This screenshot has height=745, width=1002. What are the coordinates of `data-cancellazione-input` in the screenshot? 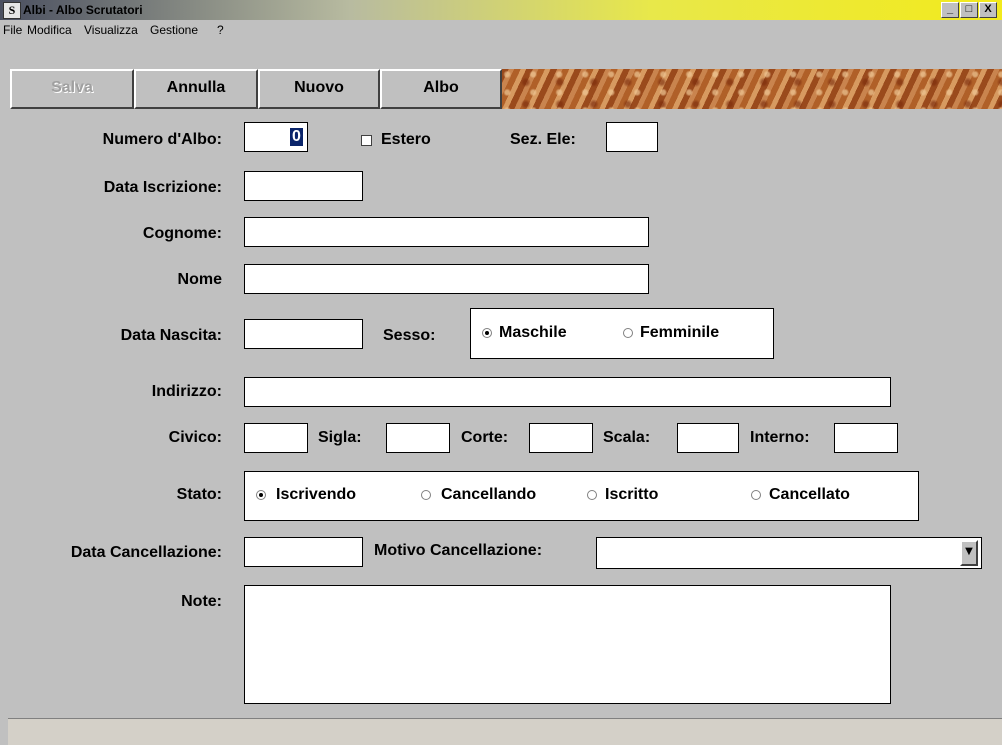 It's located at (303, 552).